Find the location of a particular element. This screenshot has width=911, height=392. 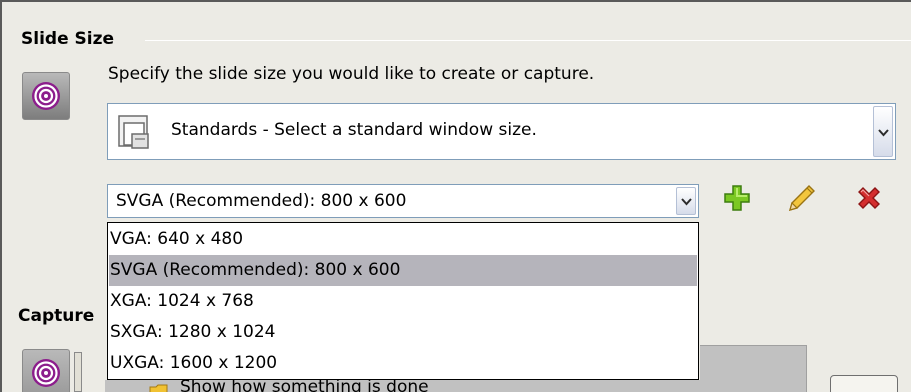

x-icon is located at coordinates (869, 200).